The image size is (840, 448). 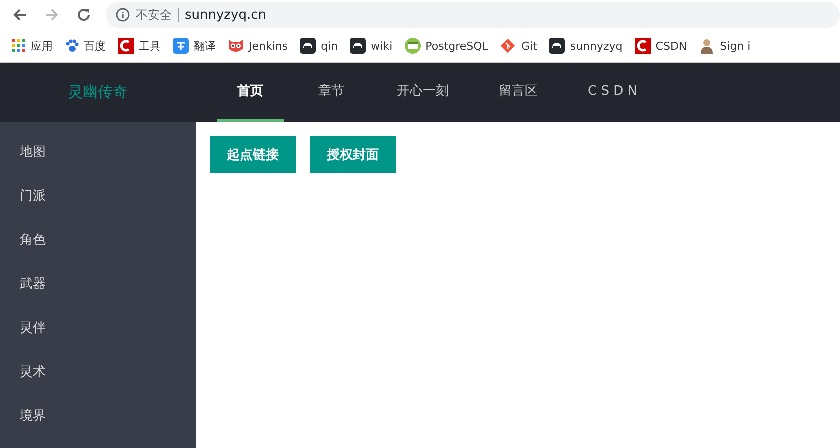 I want to click on bookmark-link: wiki, so click(x=371, y=46).